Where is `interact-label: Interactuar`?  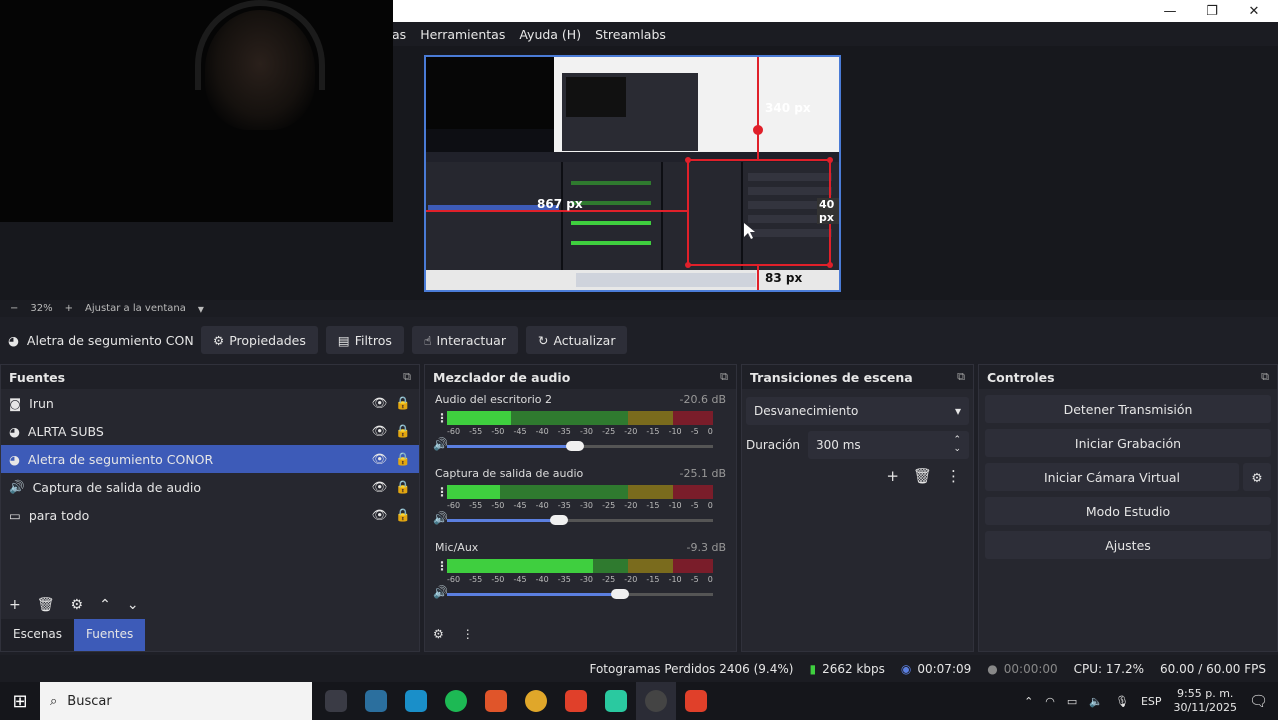 interact-label: Interactuar is located at coordinates (471, 340).